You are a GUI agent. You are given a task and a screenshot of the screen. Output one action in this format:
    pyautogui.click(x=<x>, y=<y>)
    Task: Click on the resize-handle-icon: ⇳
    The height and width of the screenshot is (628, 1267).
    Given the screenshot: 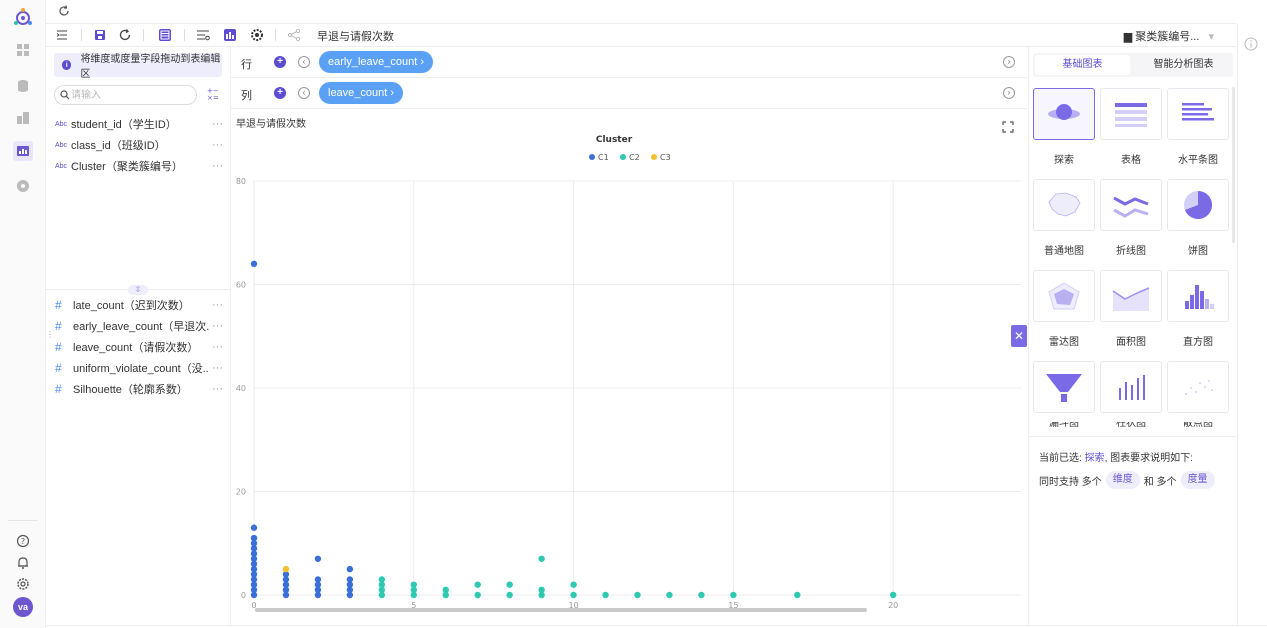 What is the action you would take?
    pyautogui.click(x=138, y=290)
    